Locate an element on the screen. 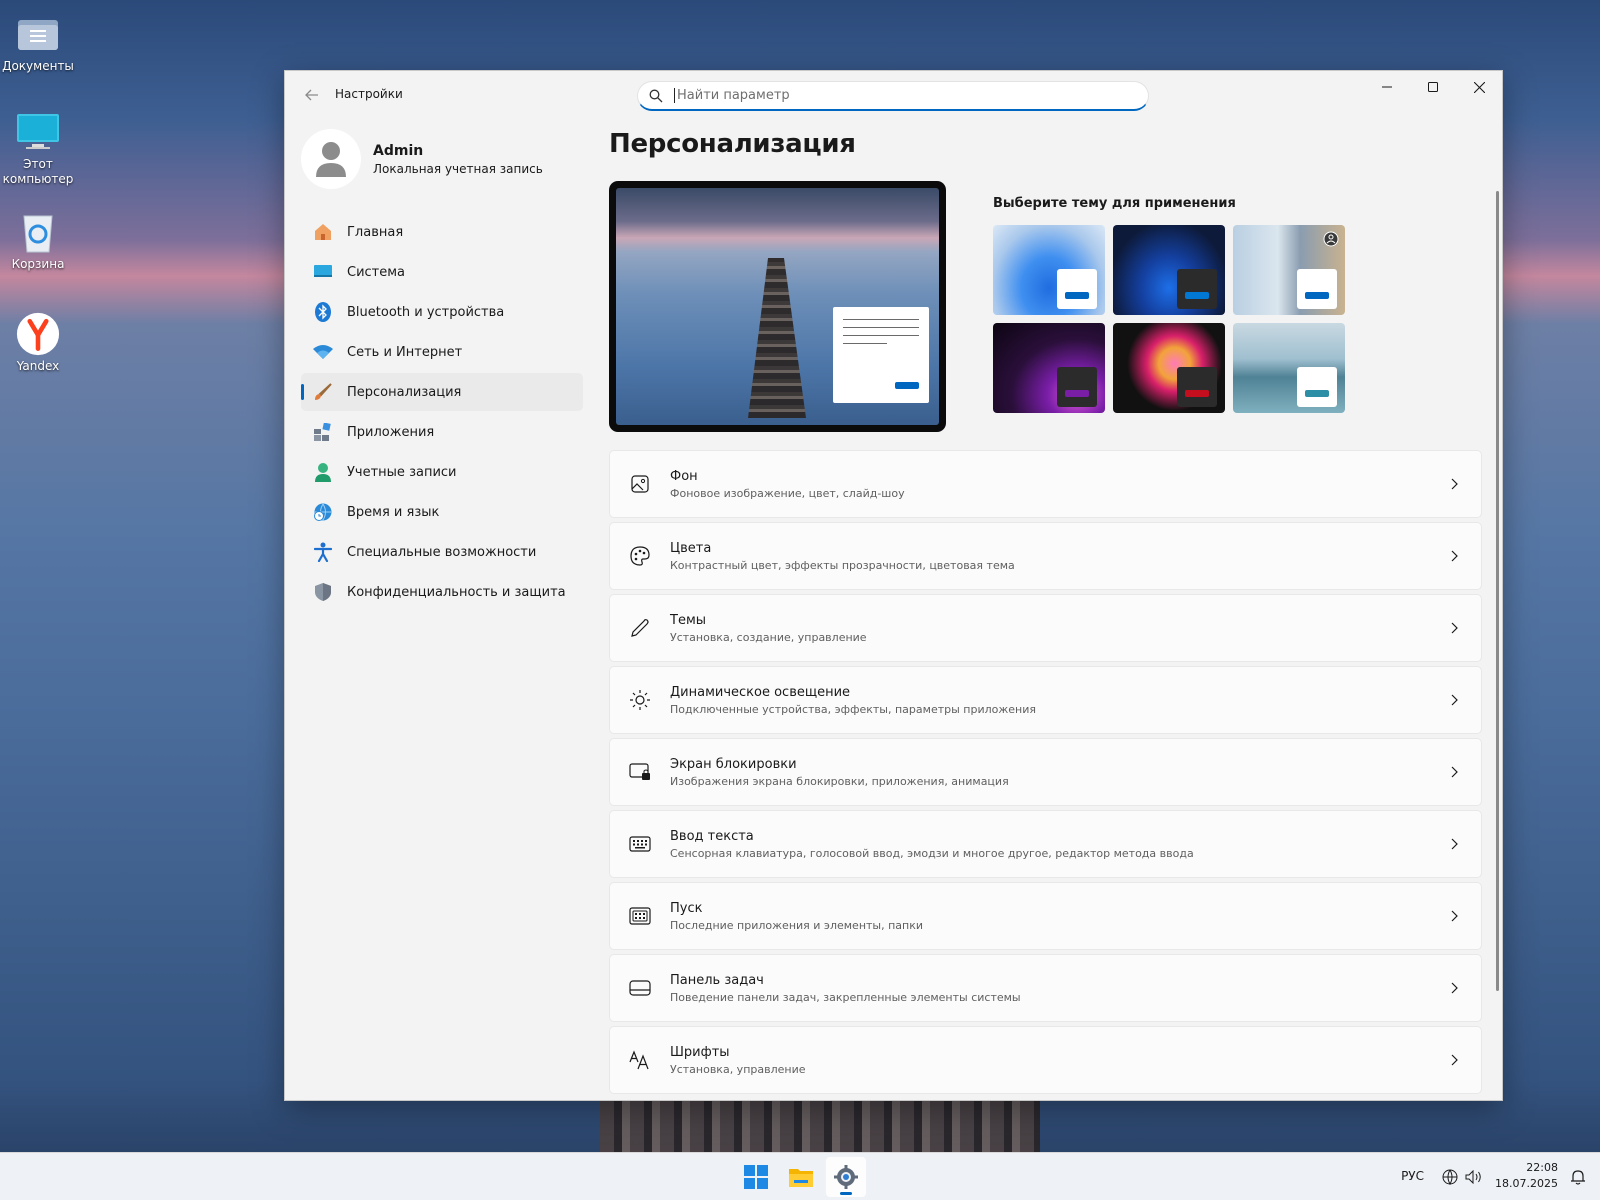 This screenshot has width=1600, height=1200. start-icon is located at coordinates (640, 916).